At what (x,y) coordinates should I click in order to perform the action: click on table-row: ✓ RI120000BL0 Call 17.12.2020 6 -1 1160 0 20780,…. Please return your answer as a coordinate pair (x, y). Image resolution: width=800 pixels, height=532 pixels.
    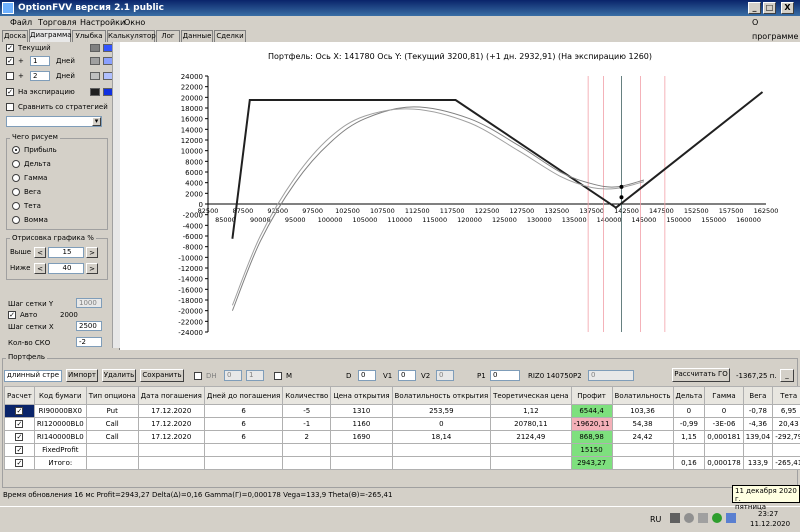
    Looking at the image, I should click on (402, 424).